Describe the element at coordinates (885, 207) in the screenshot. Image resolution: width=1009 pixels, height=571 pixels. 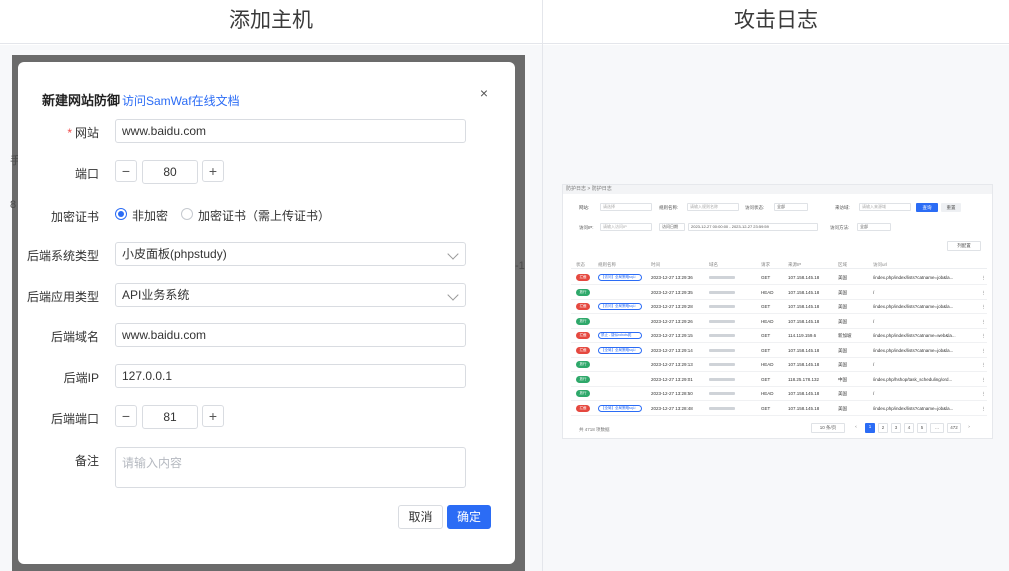
I see `filter-host-input: 请输入来源域` at that location.